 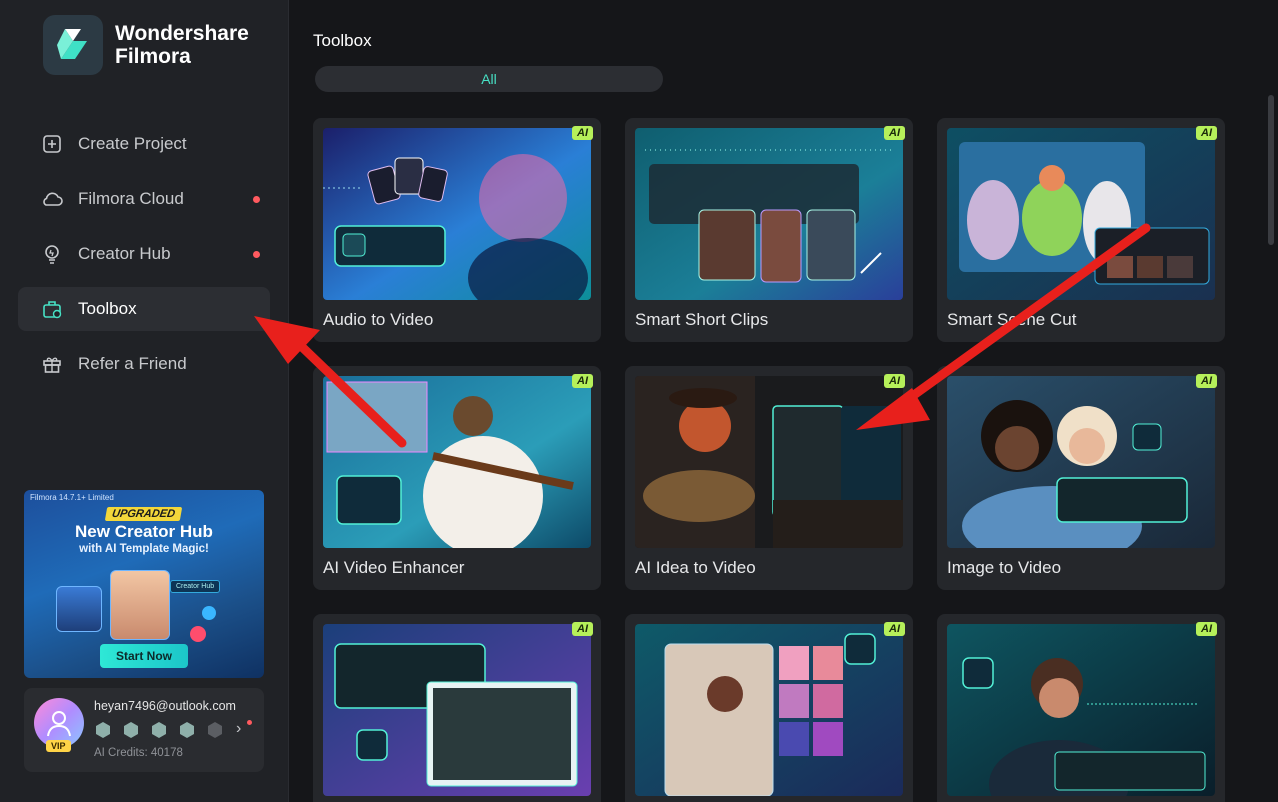 What do you see at coordinates (209, 613) in the screenshot?
I see `star-icon` at bounding box center [209, 613].